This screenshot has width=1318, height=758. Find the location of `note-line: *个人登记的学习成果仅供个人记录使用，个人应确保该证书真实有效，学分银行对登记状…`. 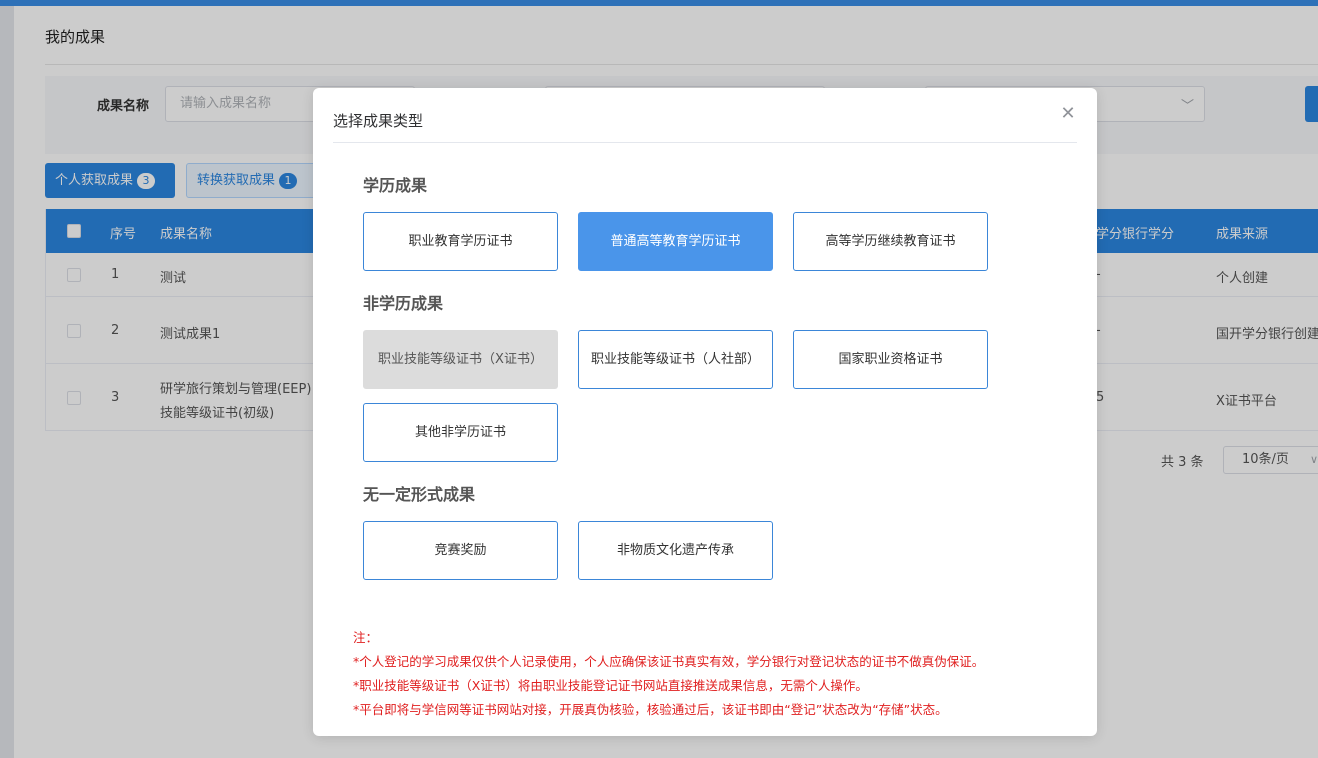

note-line: *个人登记的学习成果仅供个人记录使用，个人应确保该证书真实有效，学分银行对登记状… is located at coordinates (668, 662).